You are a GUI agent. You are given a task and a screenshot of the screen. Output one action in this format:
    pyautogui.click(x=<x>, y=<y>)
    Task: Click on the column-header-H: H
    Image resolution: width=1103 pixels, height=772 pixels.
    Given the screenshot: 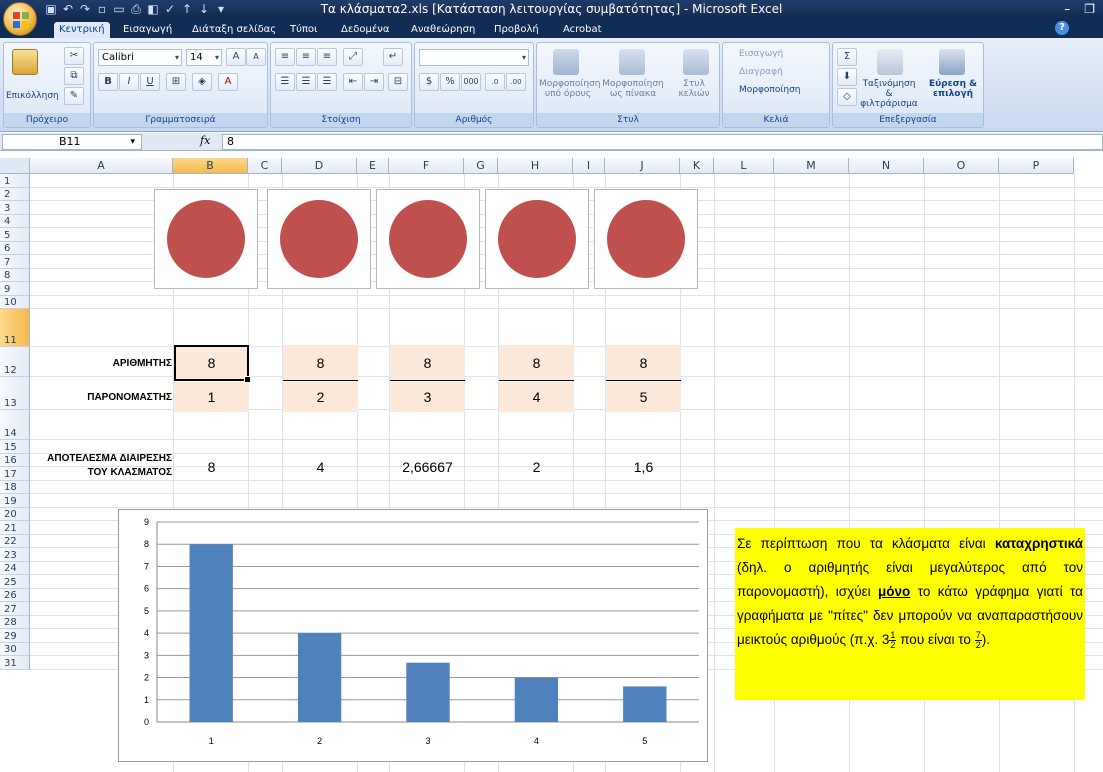 What is the action you would take?
    pyautogui.click(x=535, y=166)
    